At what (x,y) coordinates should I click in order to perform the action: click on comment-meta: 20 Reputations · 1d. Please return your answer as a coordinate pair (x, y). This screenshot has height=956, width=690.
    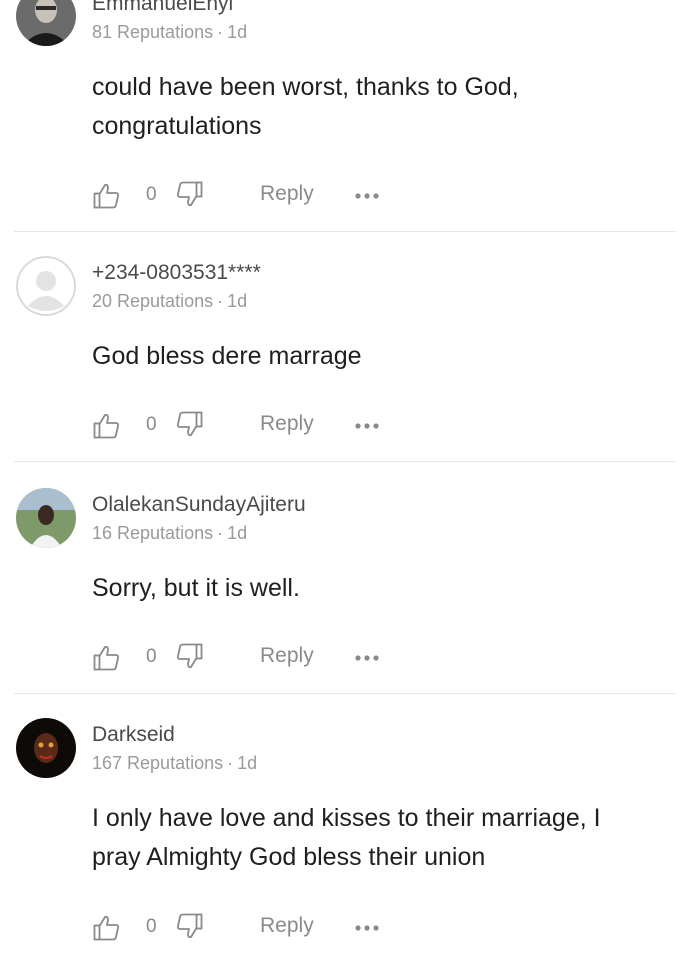
    Looking at the image, I should click on (169, 301).